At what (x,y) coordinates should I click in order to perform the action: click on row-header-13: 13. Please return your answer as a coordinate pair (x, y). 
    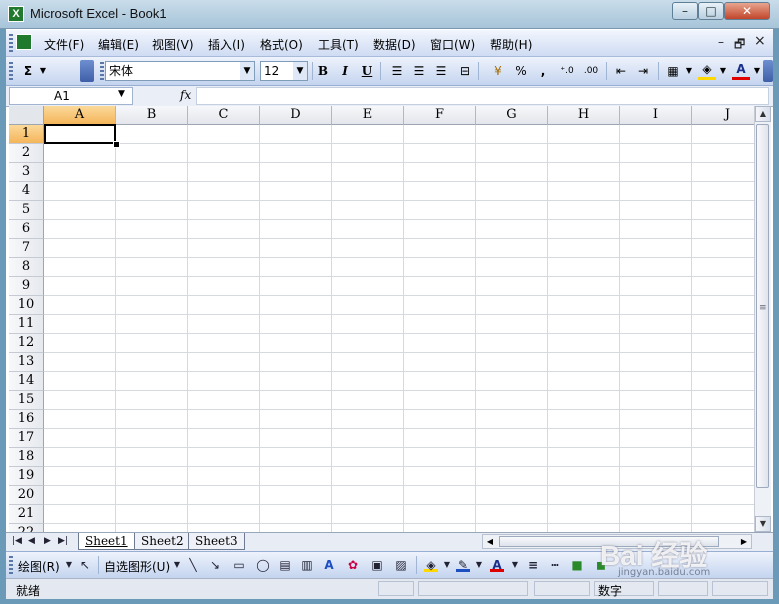
    Looking at the image, I should click on (26, 362).